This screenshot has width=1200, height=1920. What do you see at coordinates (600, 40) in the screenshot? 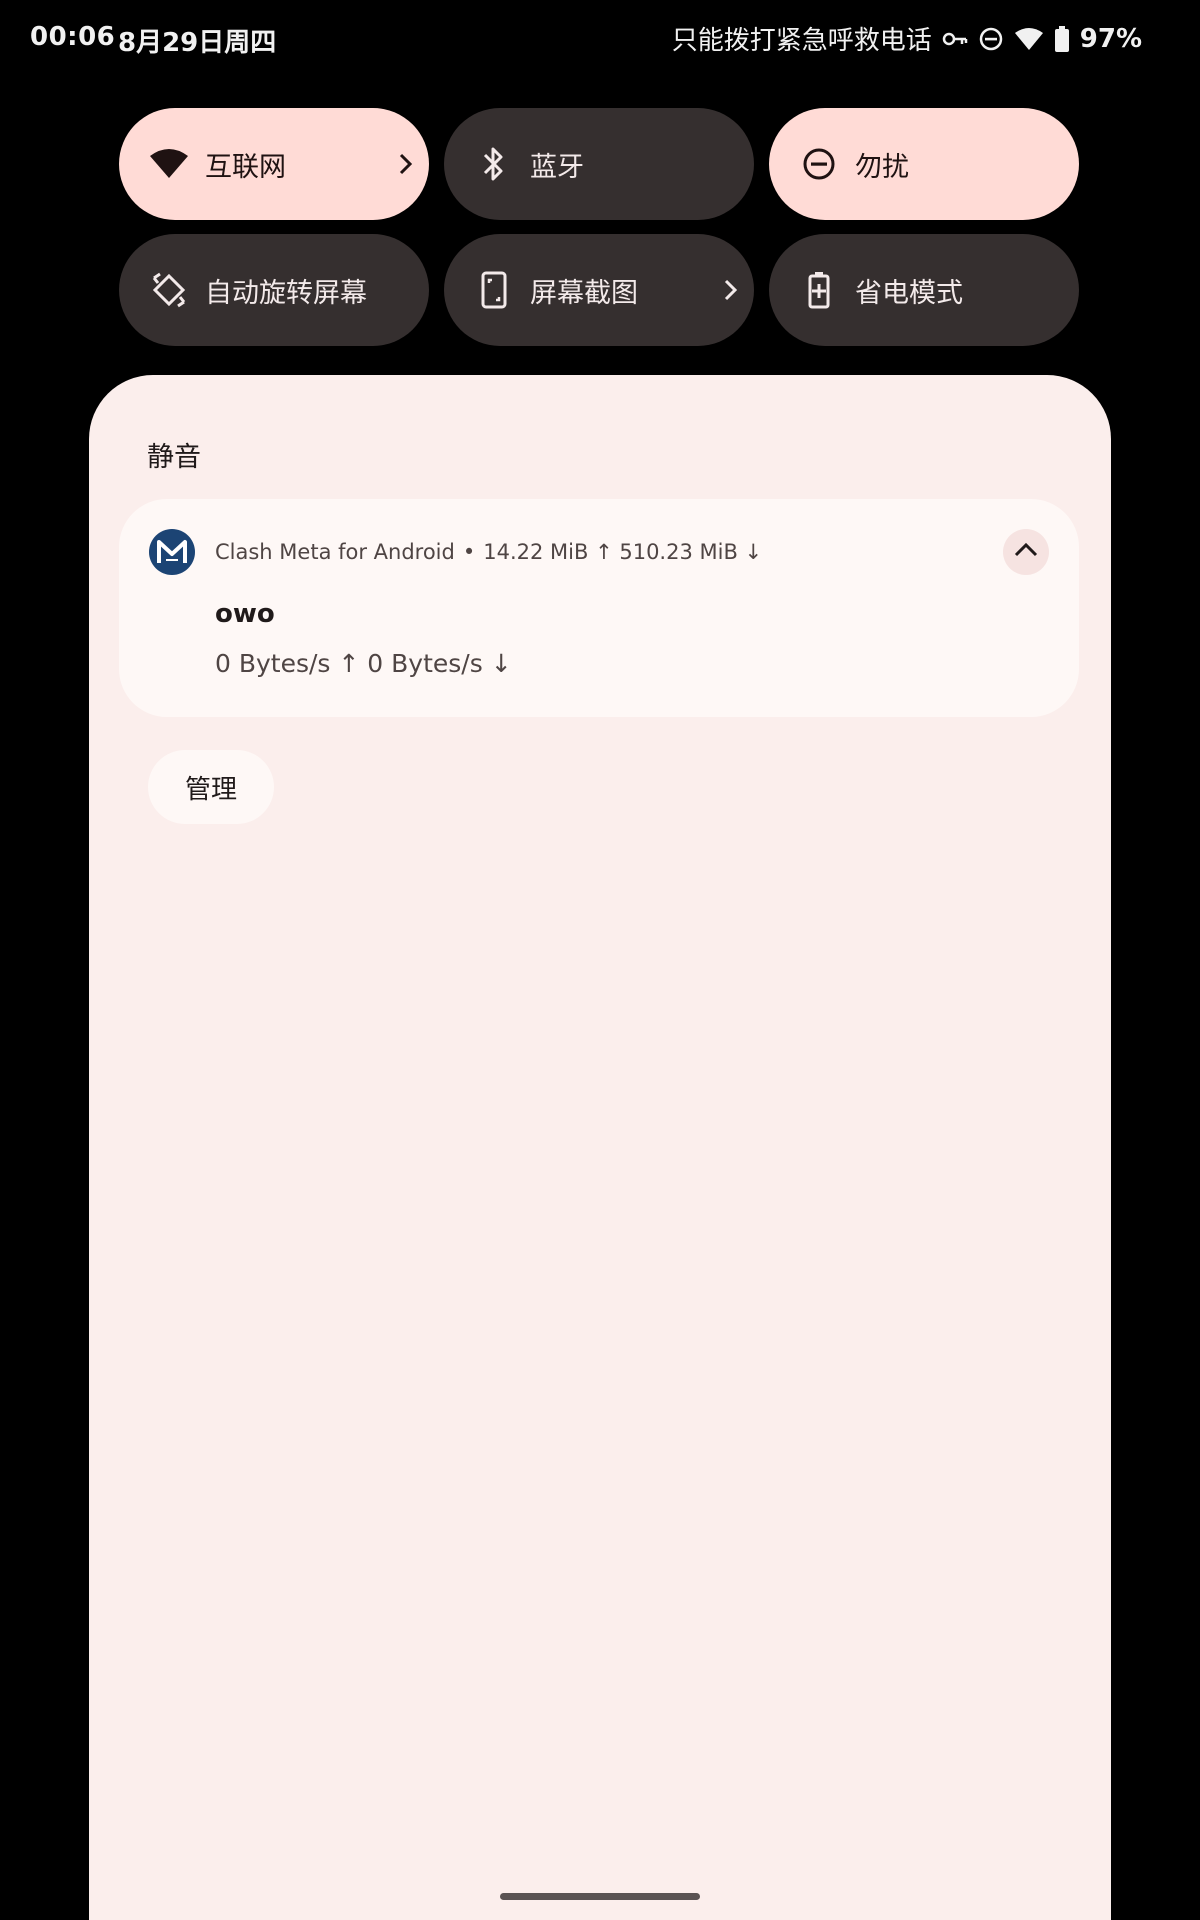
I see `status-bar: 00:06 8月29日周四 只能拨打紧急呼救电话 97%` at bounding box center [600, 40].